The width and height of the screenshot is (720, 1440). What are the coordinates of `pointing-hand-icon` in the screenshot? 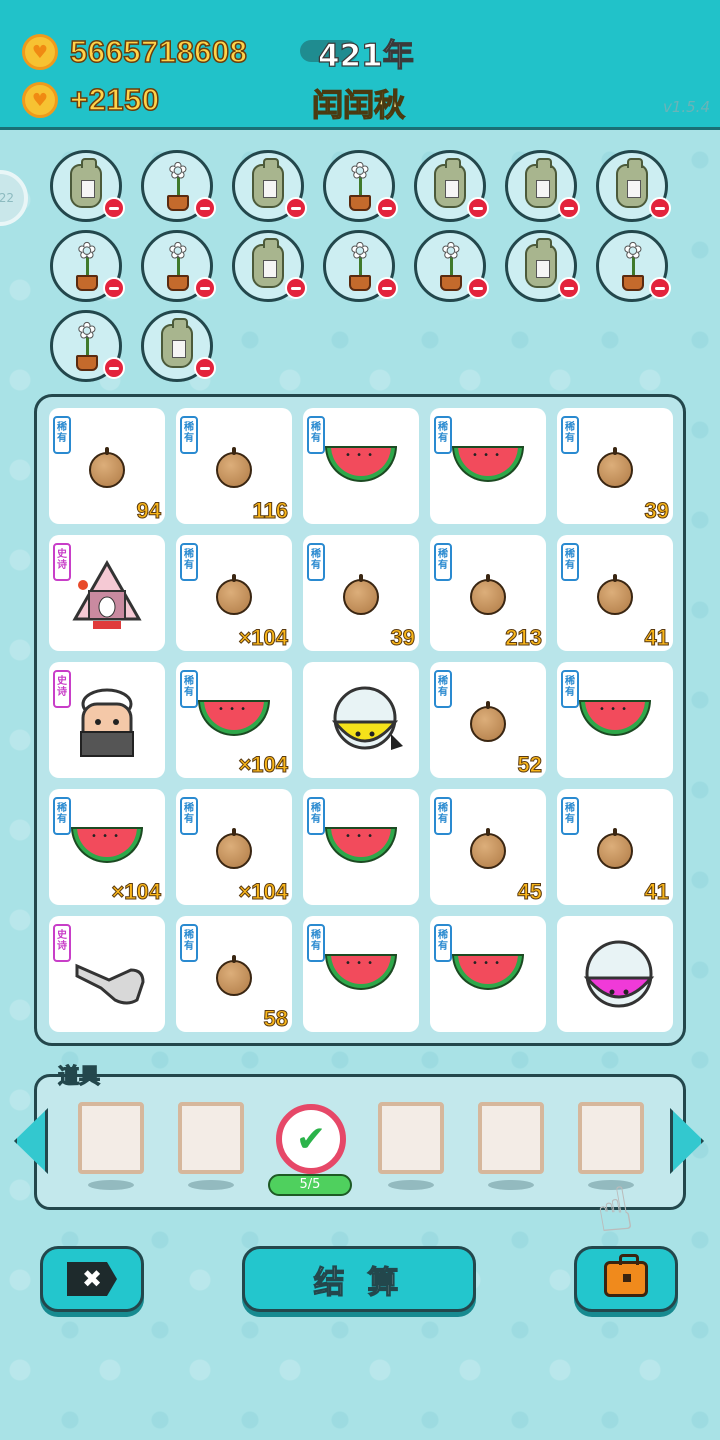 It's located at (108, 976).